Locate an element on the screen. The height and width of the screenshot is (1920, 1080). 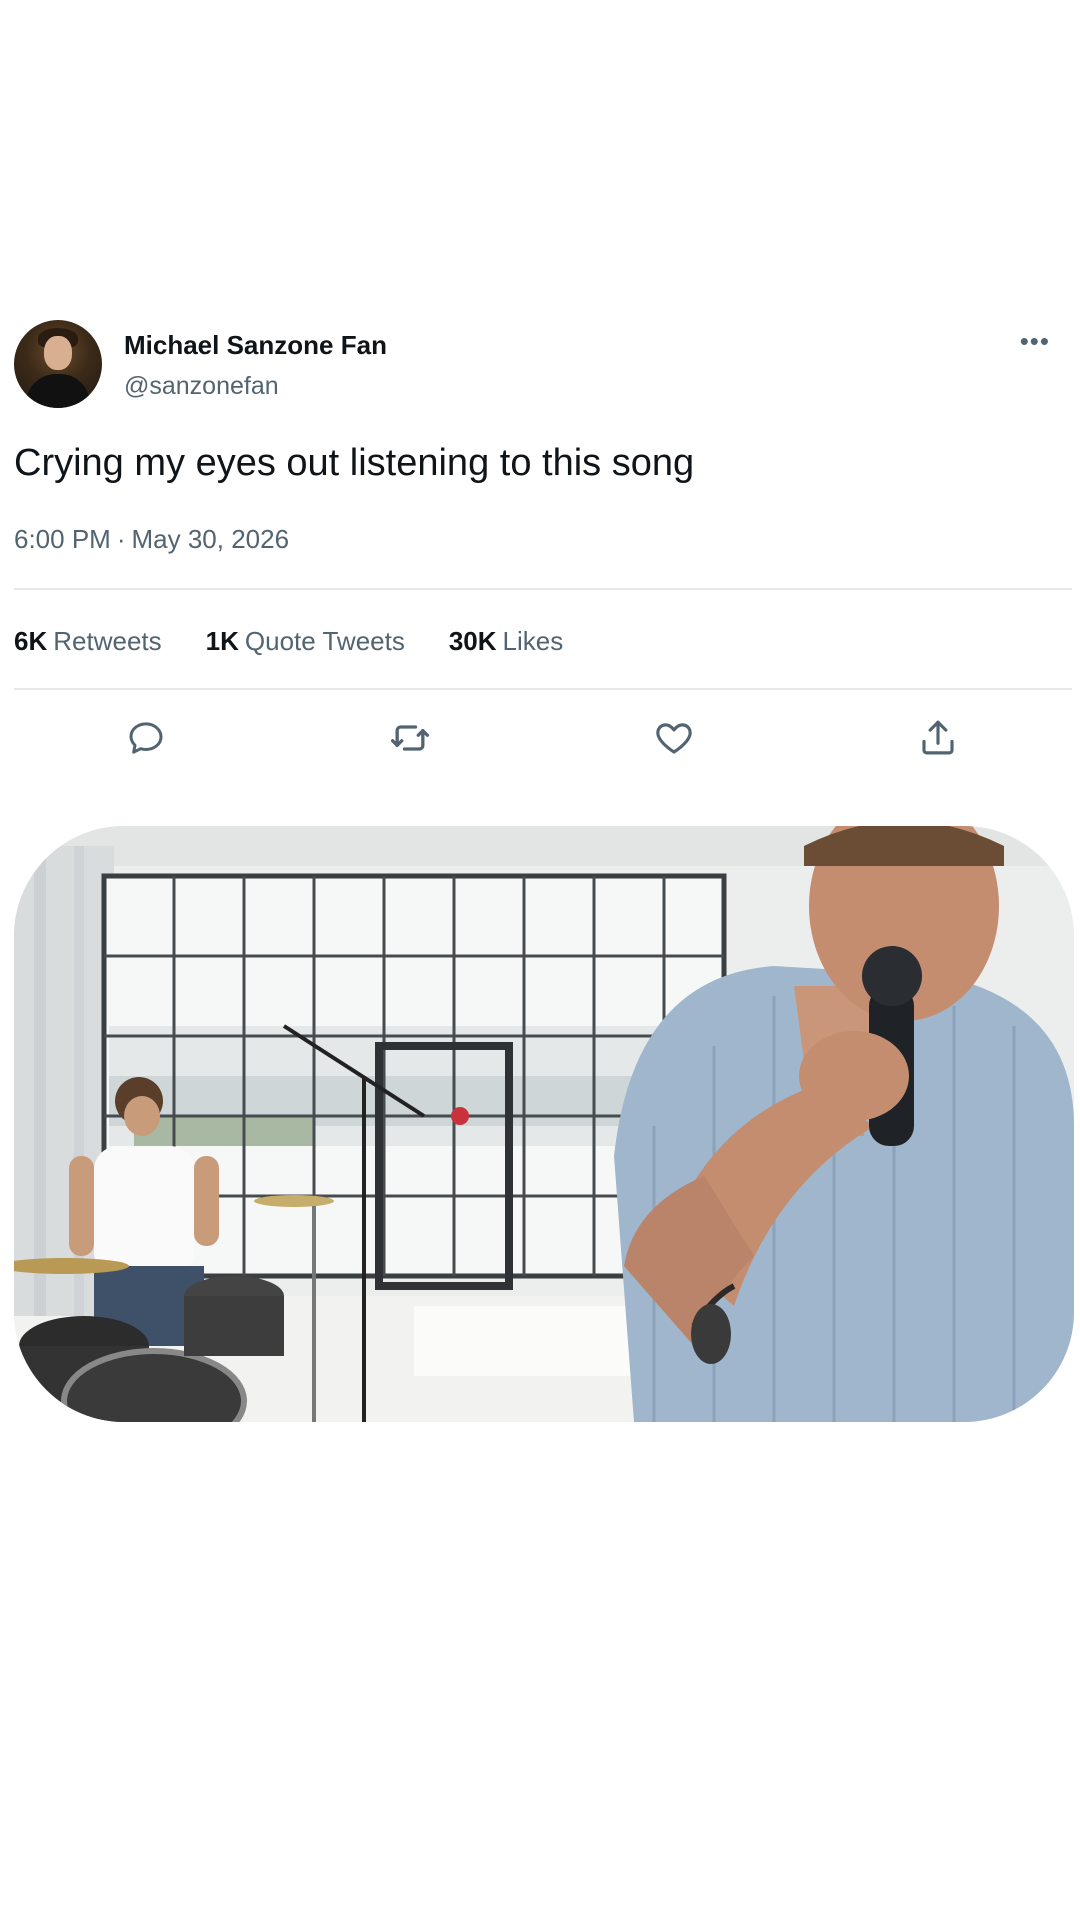
like-button is located at coordinates (674, 738).